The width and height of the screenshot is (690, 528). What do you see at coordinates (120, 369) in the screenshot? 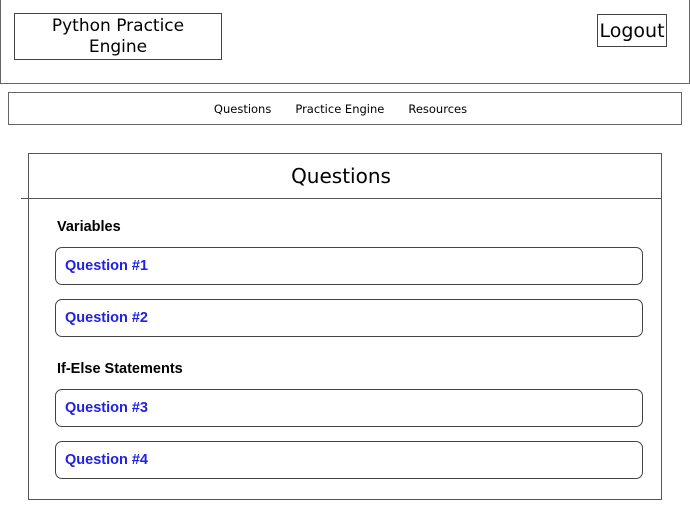
I see `section-title-if-else: If-Else Statements` at bounding box center [120, 369].